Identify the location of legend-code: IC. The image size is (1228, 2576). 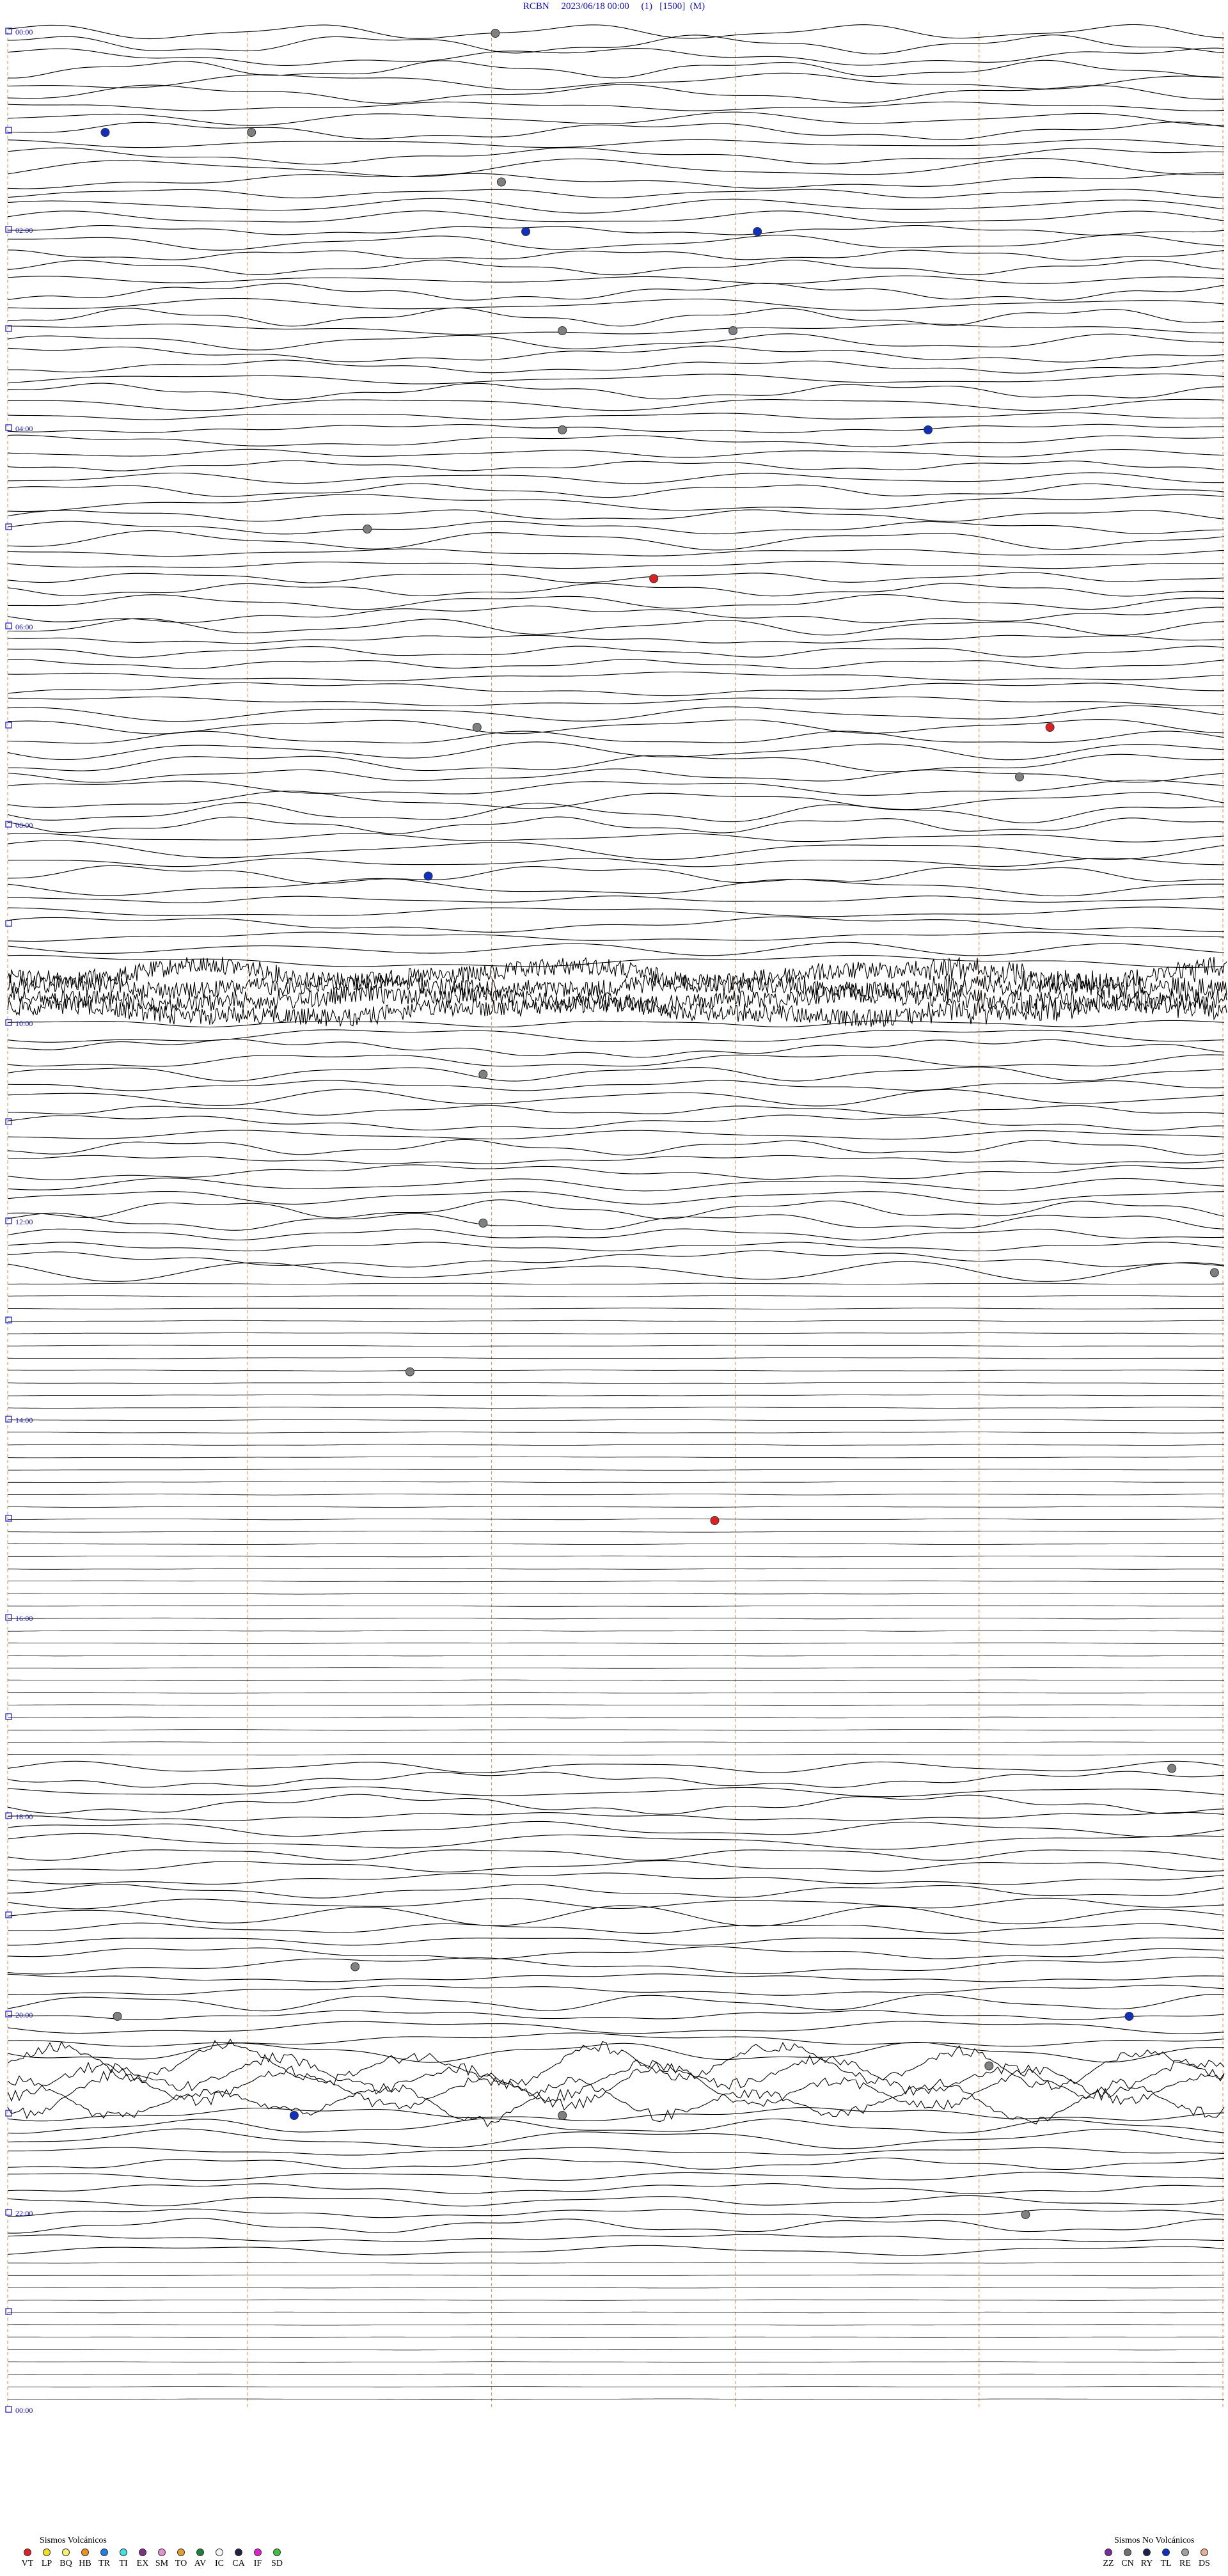
(219, 2563).